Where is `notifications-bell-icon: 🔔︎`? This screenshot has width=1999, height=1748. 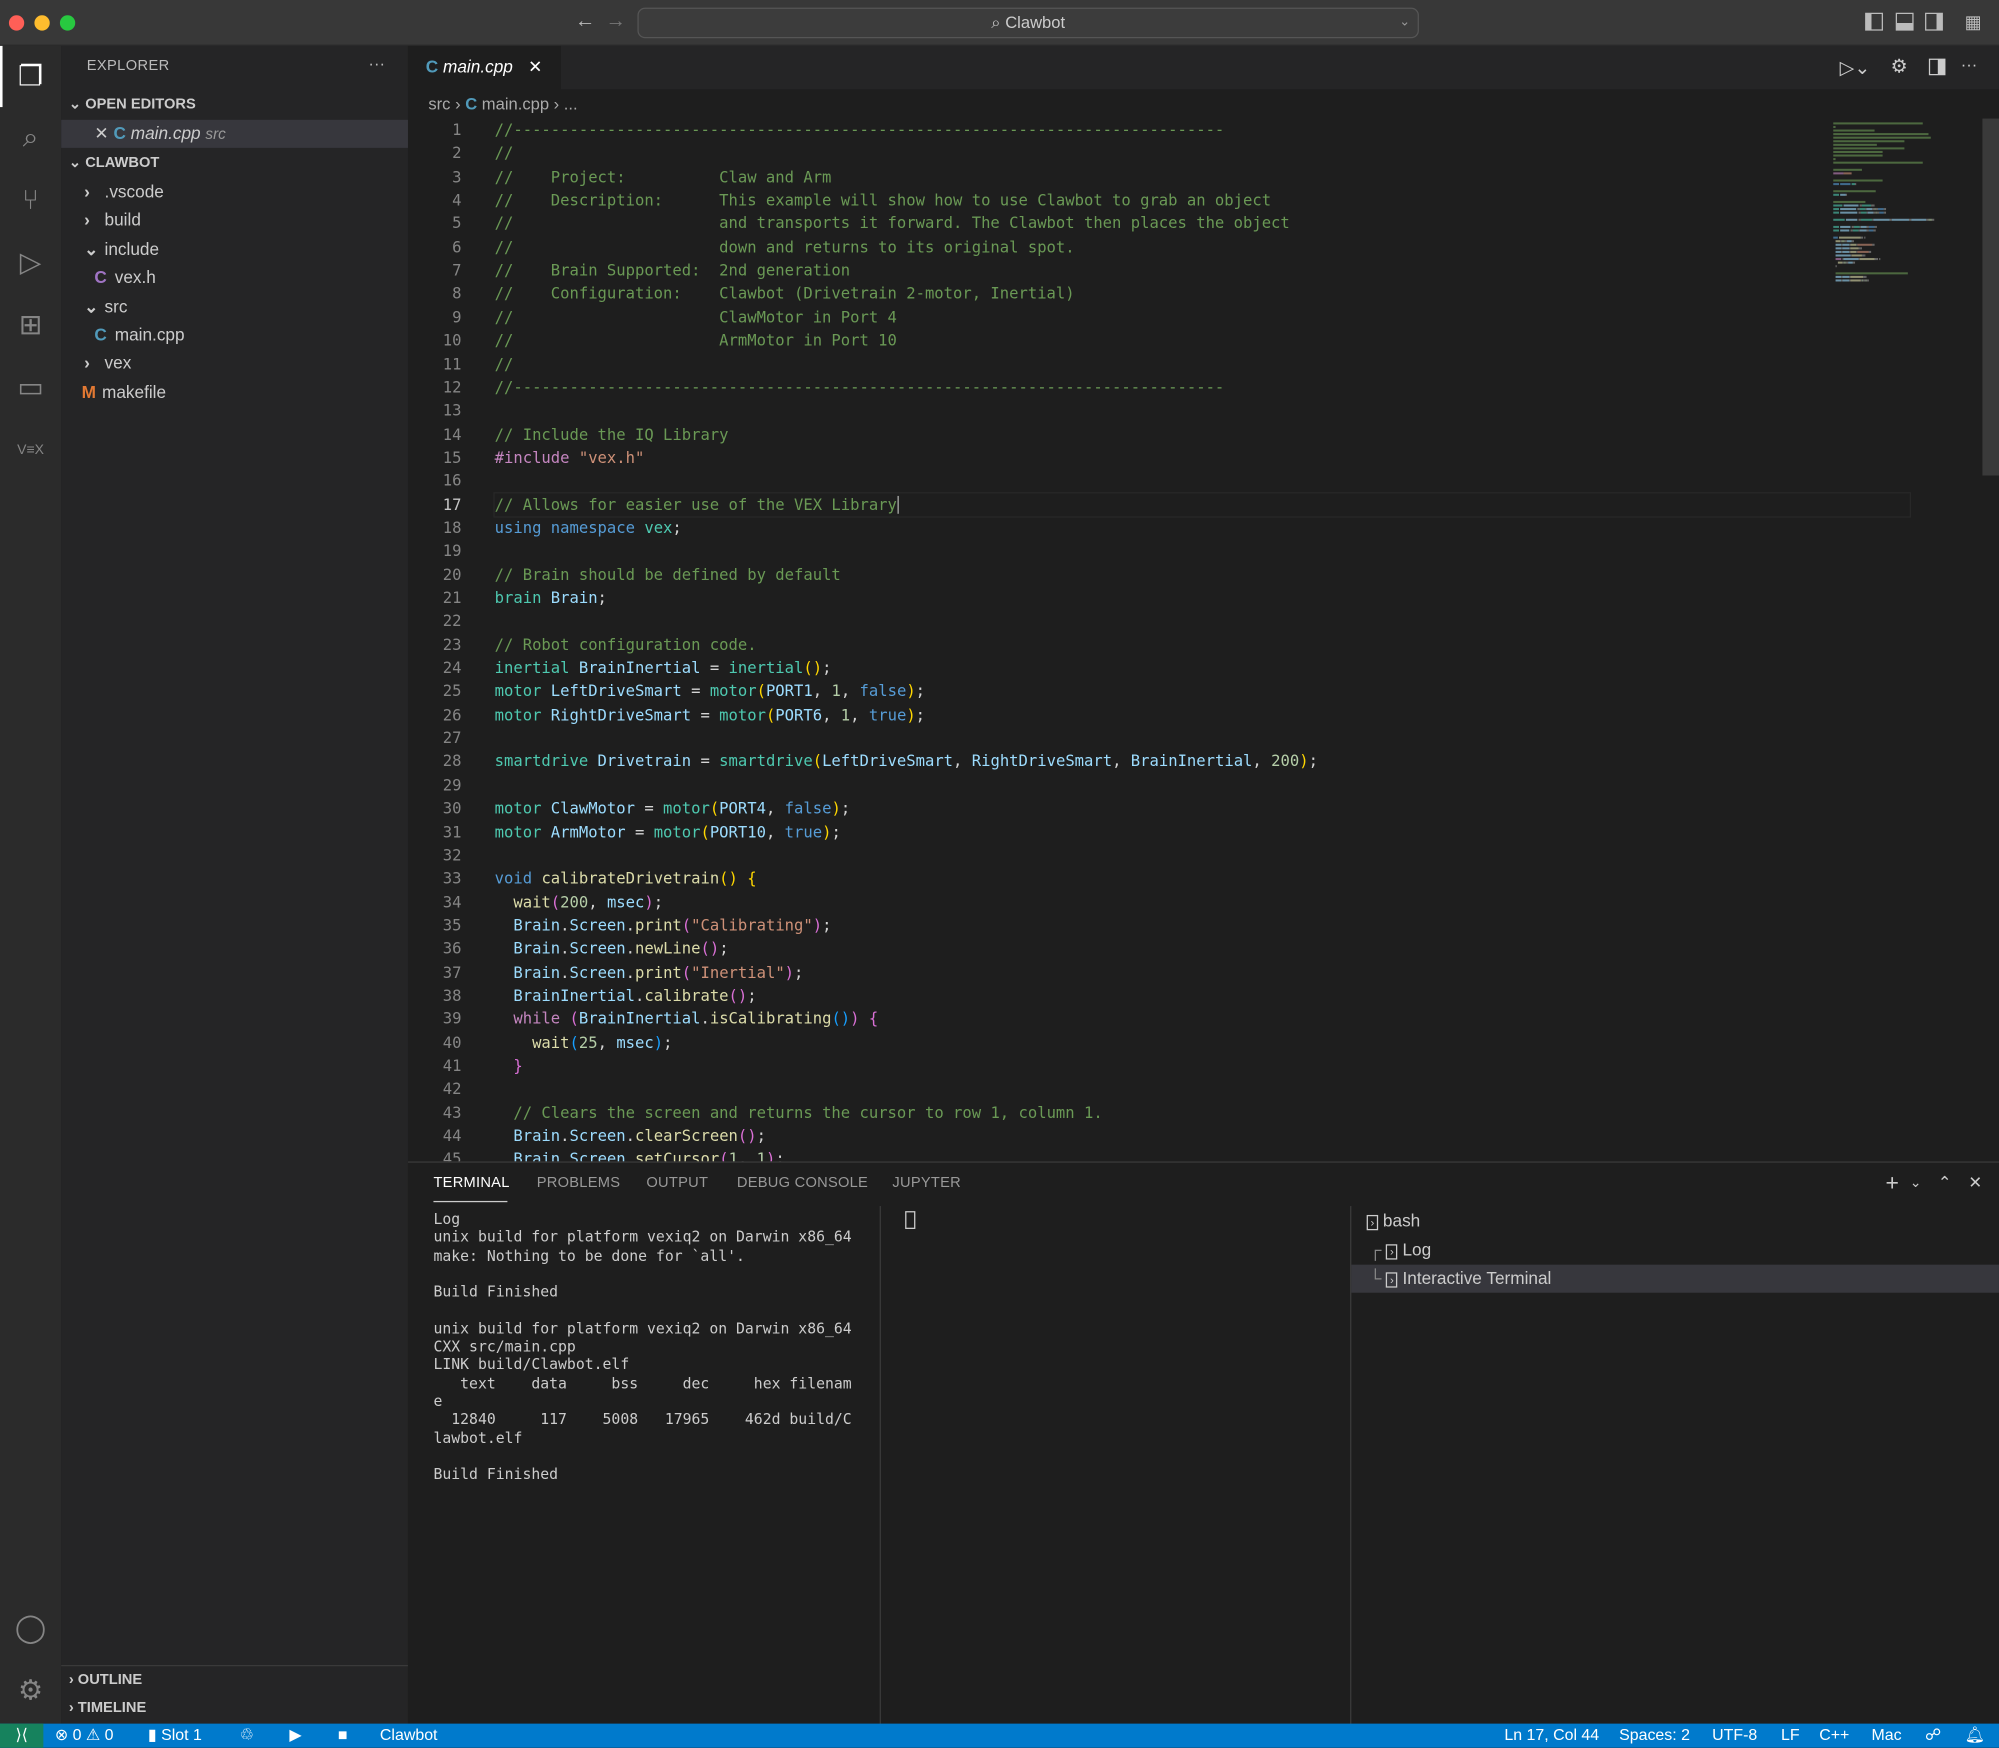 notifications-bell-icon: 🔔︎ is located at coordinates (1975, 1736).